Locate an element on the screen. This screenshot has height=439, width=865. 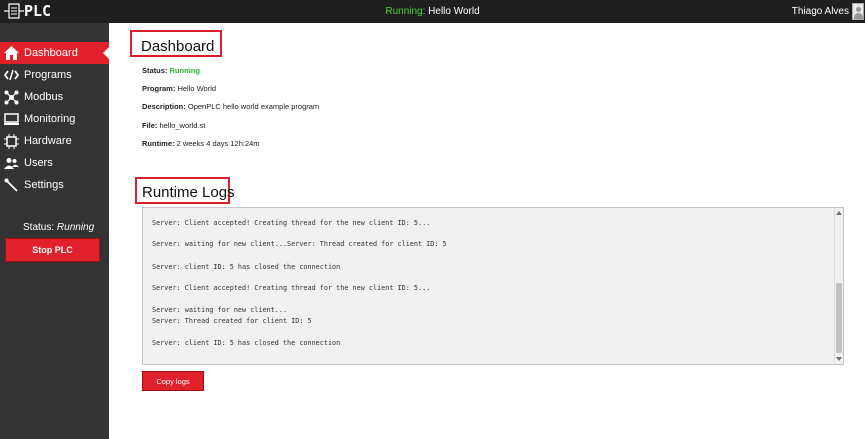
sidebar-item-label: Programs is located at coordinates (48, 75).